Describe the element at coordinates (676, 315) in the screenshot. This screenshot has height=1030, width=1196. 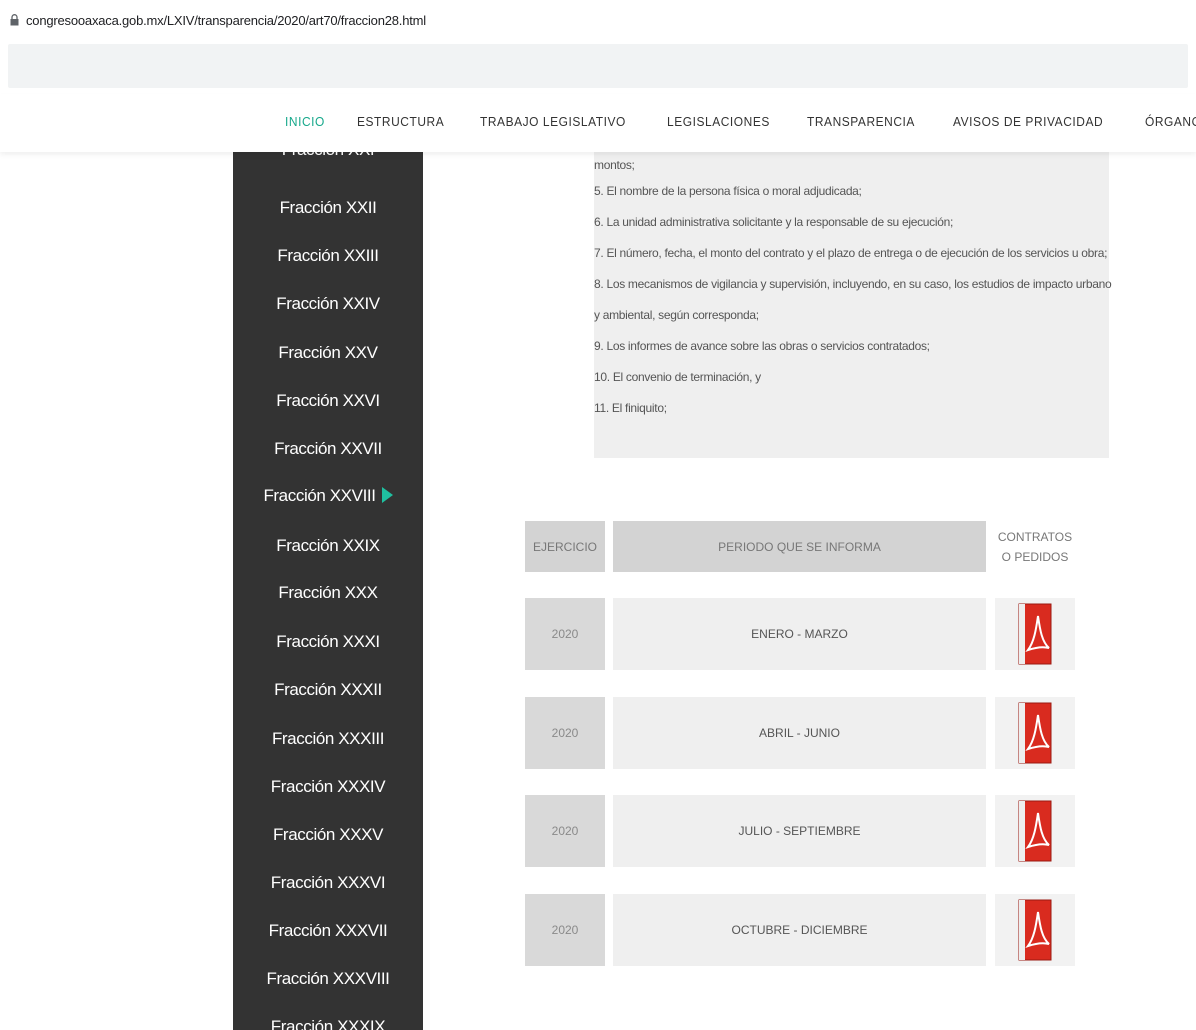
I see `description-line: y ambiental, según corresponda;` at that location.